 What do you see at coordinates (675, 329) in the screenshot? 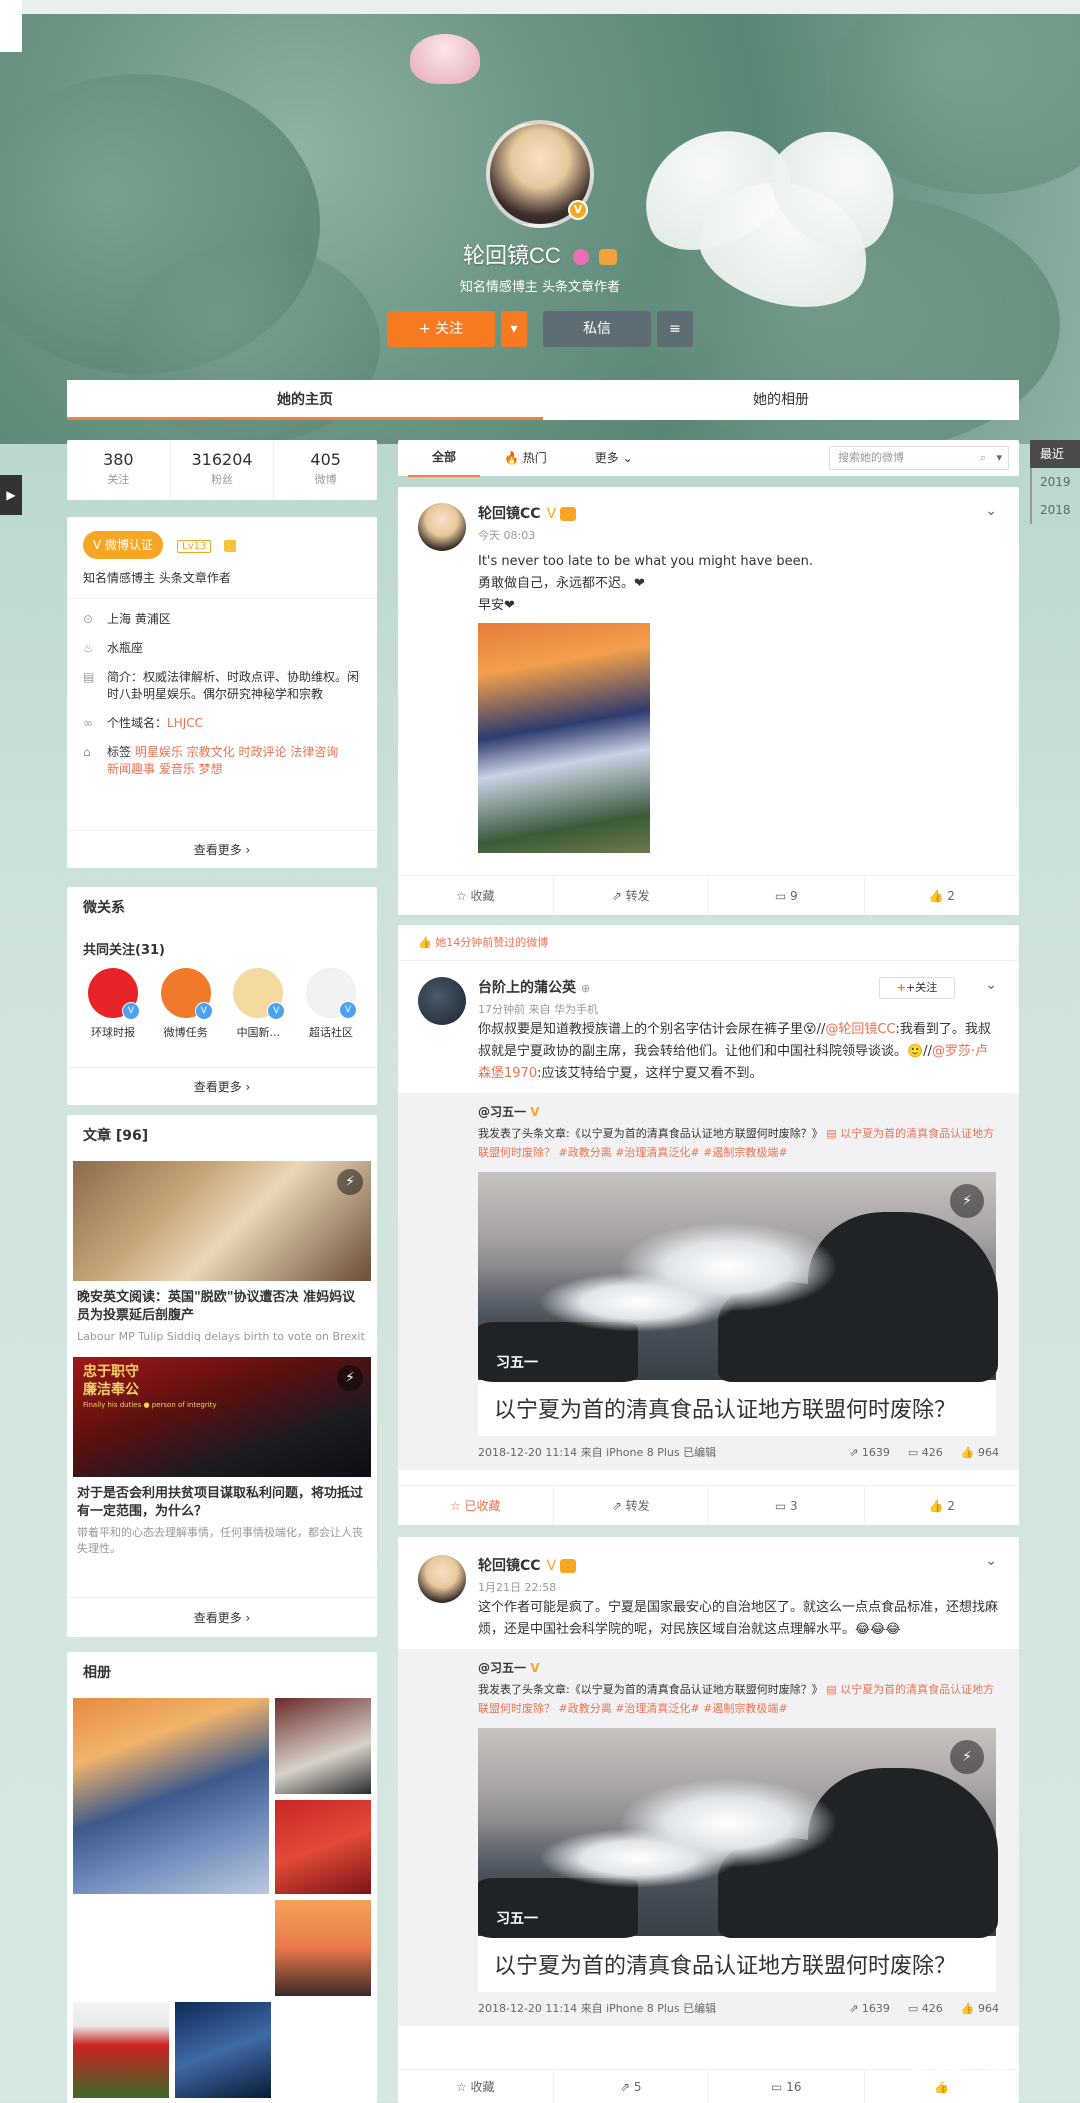
I see `menu-icon: ≡` at bounding box center [675, 329].